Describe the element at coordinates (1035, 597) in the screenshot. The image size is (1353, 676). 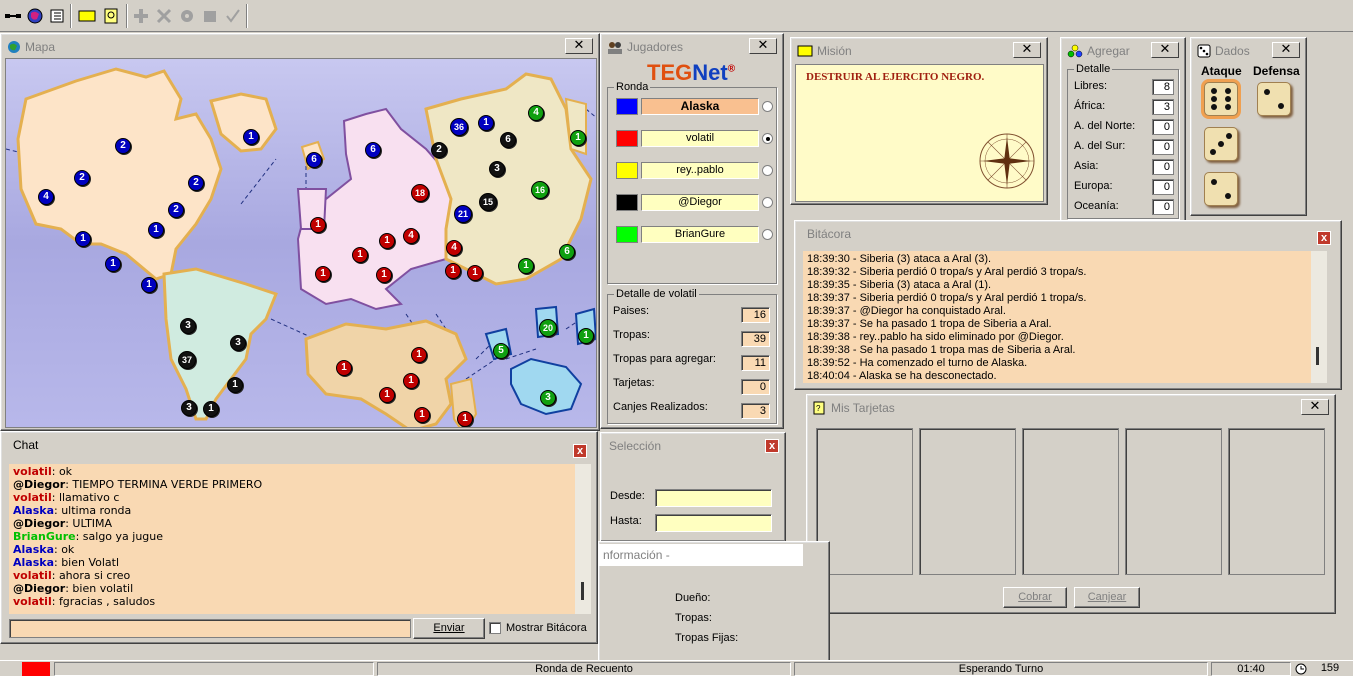
I see `collect-button: Cobrar` at that location.